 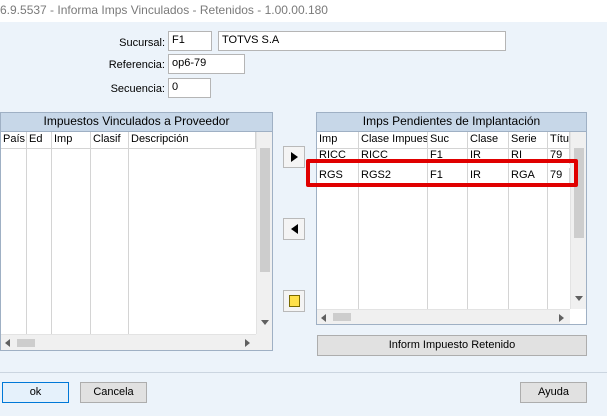 I want to click on document-icon, so click(x=294, y=301).